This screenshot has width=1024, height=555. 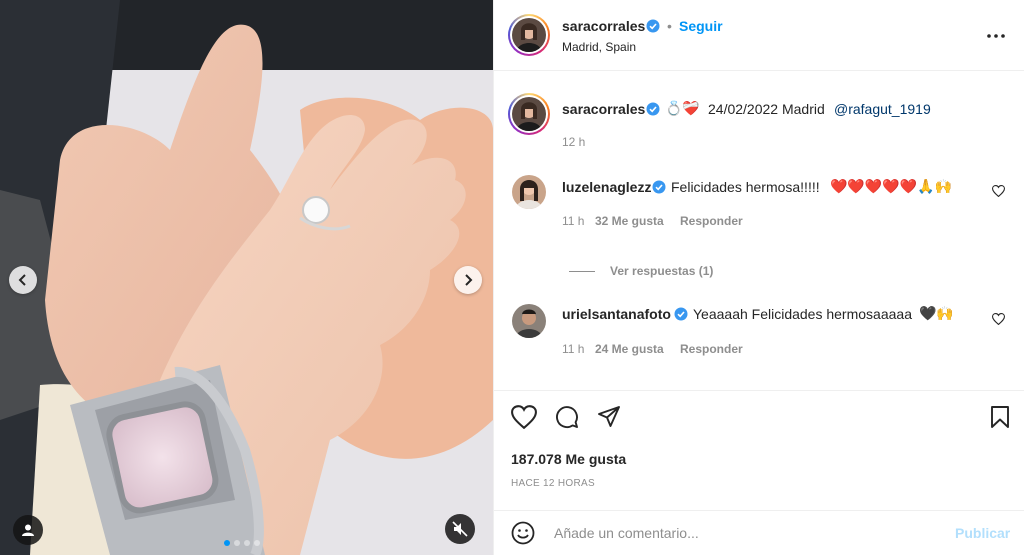 I want to click on caption-mention-link: @rafagut_1919, so click(x=882, y=109).